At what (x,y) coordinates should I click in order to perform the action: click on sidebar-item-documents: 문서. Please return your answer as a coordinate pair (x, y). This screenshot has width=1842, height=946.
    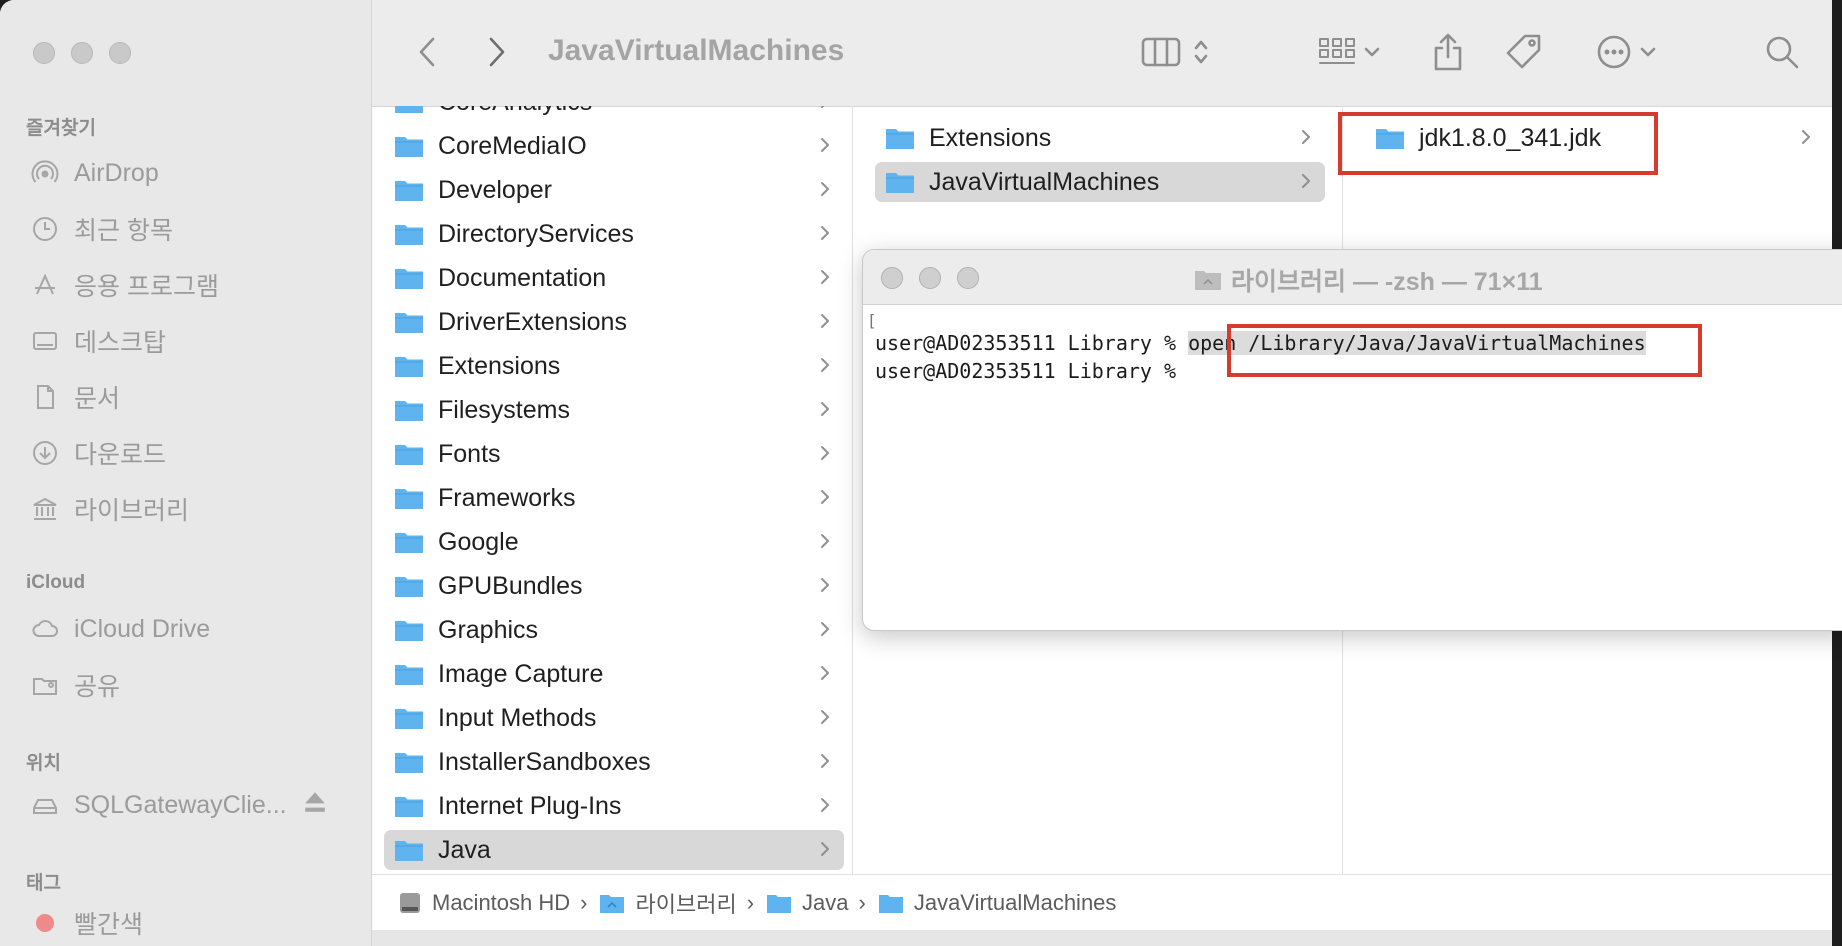
    Looking at the image, I should click on (75, 397).